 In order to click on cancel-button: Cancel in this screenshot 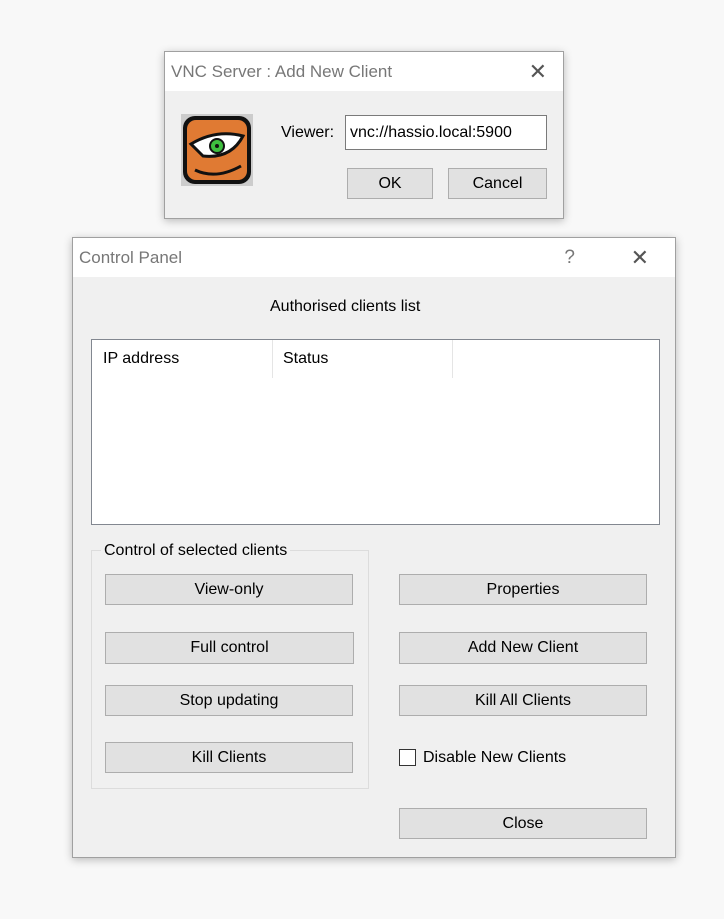, I will do `click(497, 183)`.